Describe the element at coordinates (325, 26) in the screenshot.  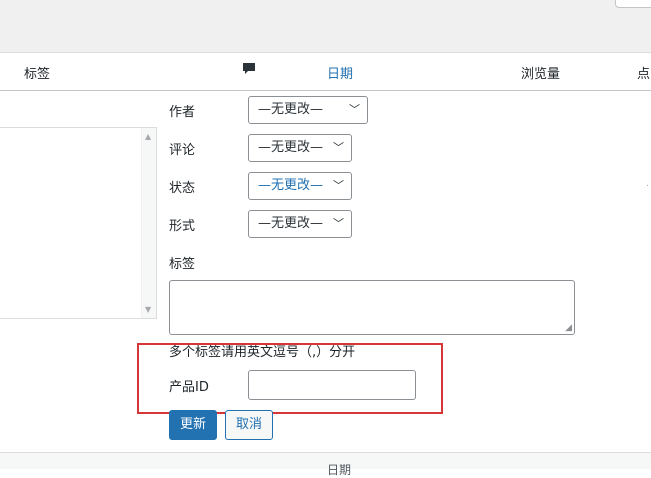
I see `top-bar` at that location.